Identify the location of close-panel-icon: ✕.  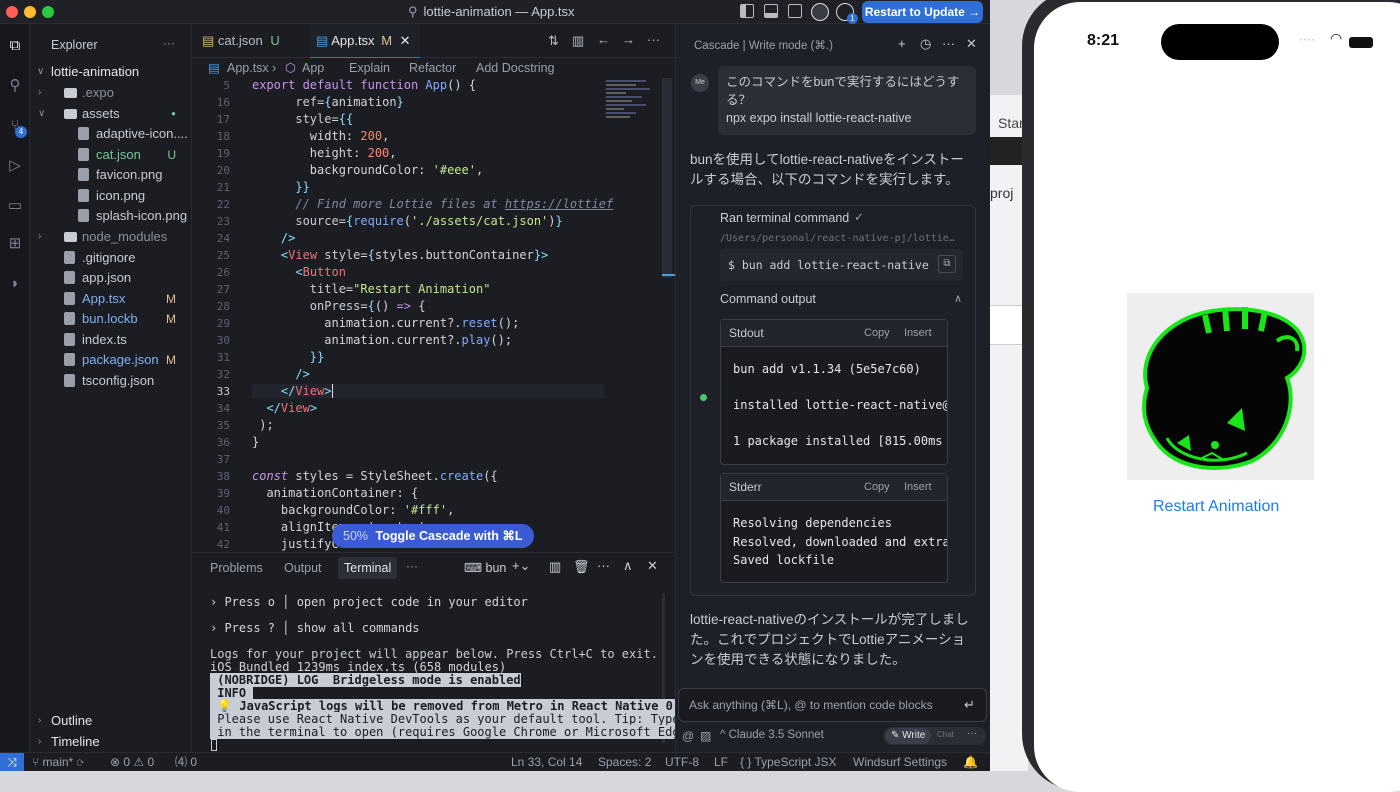
(652, 566).